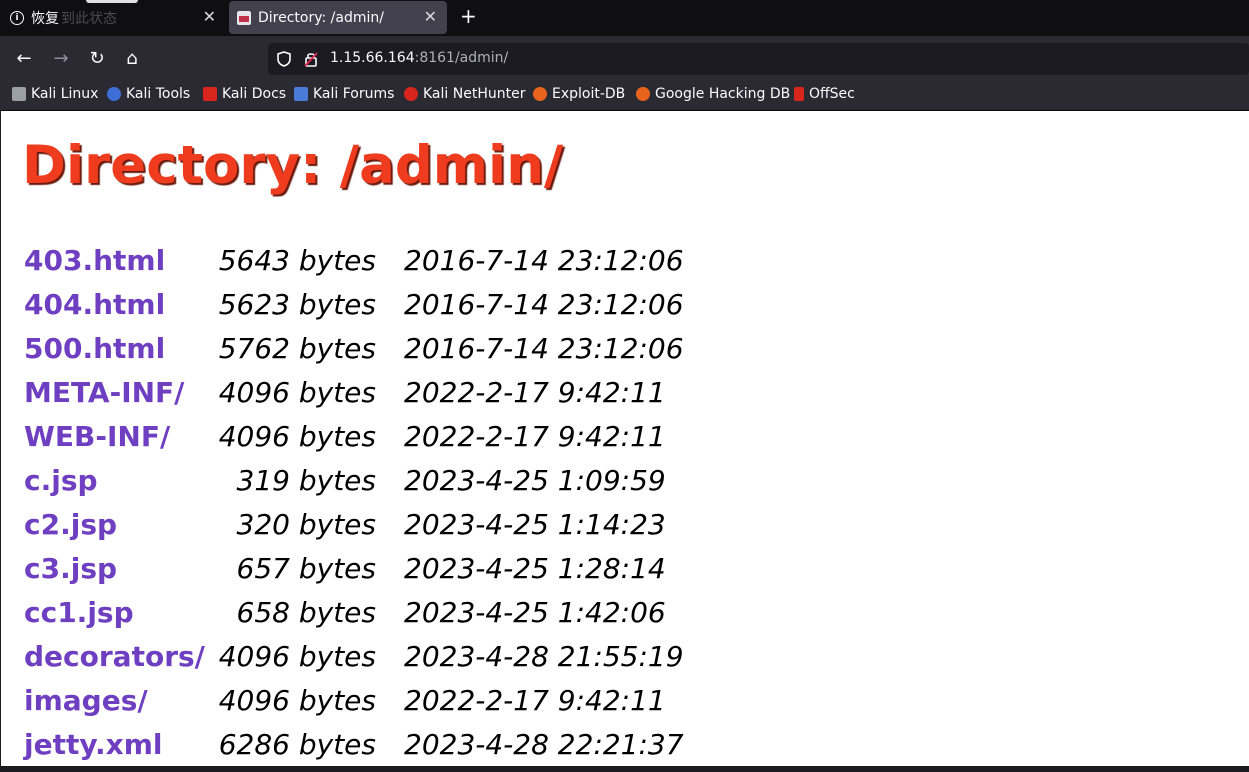 The height and width of the screenshot is (772, 1249). What do you see at coordinates (297, 348) in the screenshot?
I see `file-size: 5762 bytes` at bounding box center [297, 348].